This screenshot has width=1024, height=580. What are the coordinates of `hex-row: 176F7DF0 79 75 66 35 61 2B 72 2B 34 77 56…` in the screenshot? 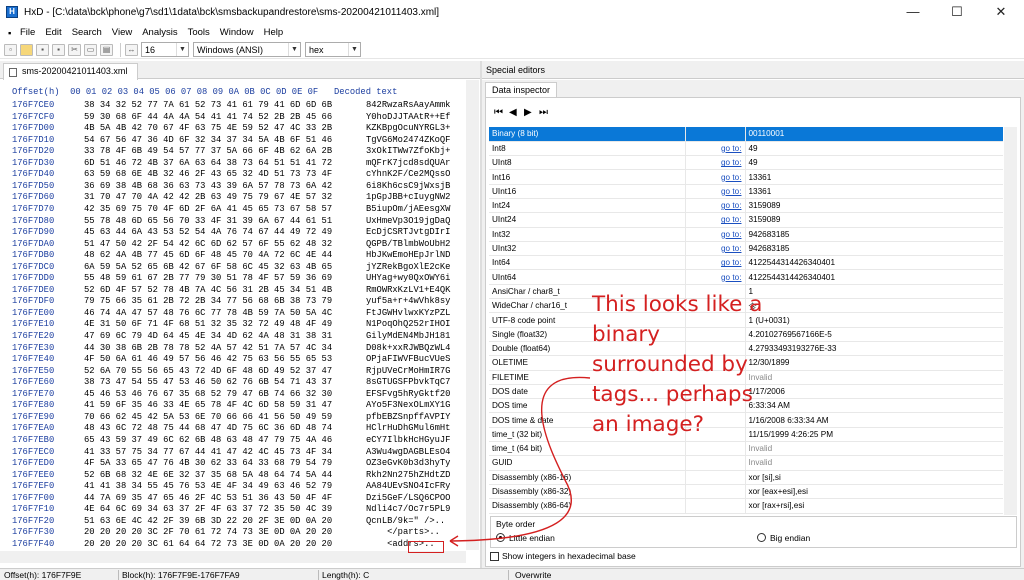 It's located at (231, 301).